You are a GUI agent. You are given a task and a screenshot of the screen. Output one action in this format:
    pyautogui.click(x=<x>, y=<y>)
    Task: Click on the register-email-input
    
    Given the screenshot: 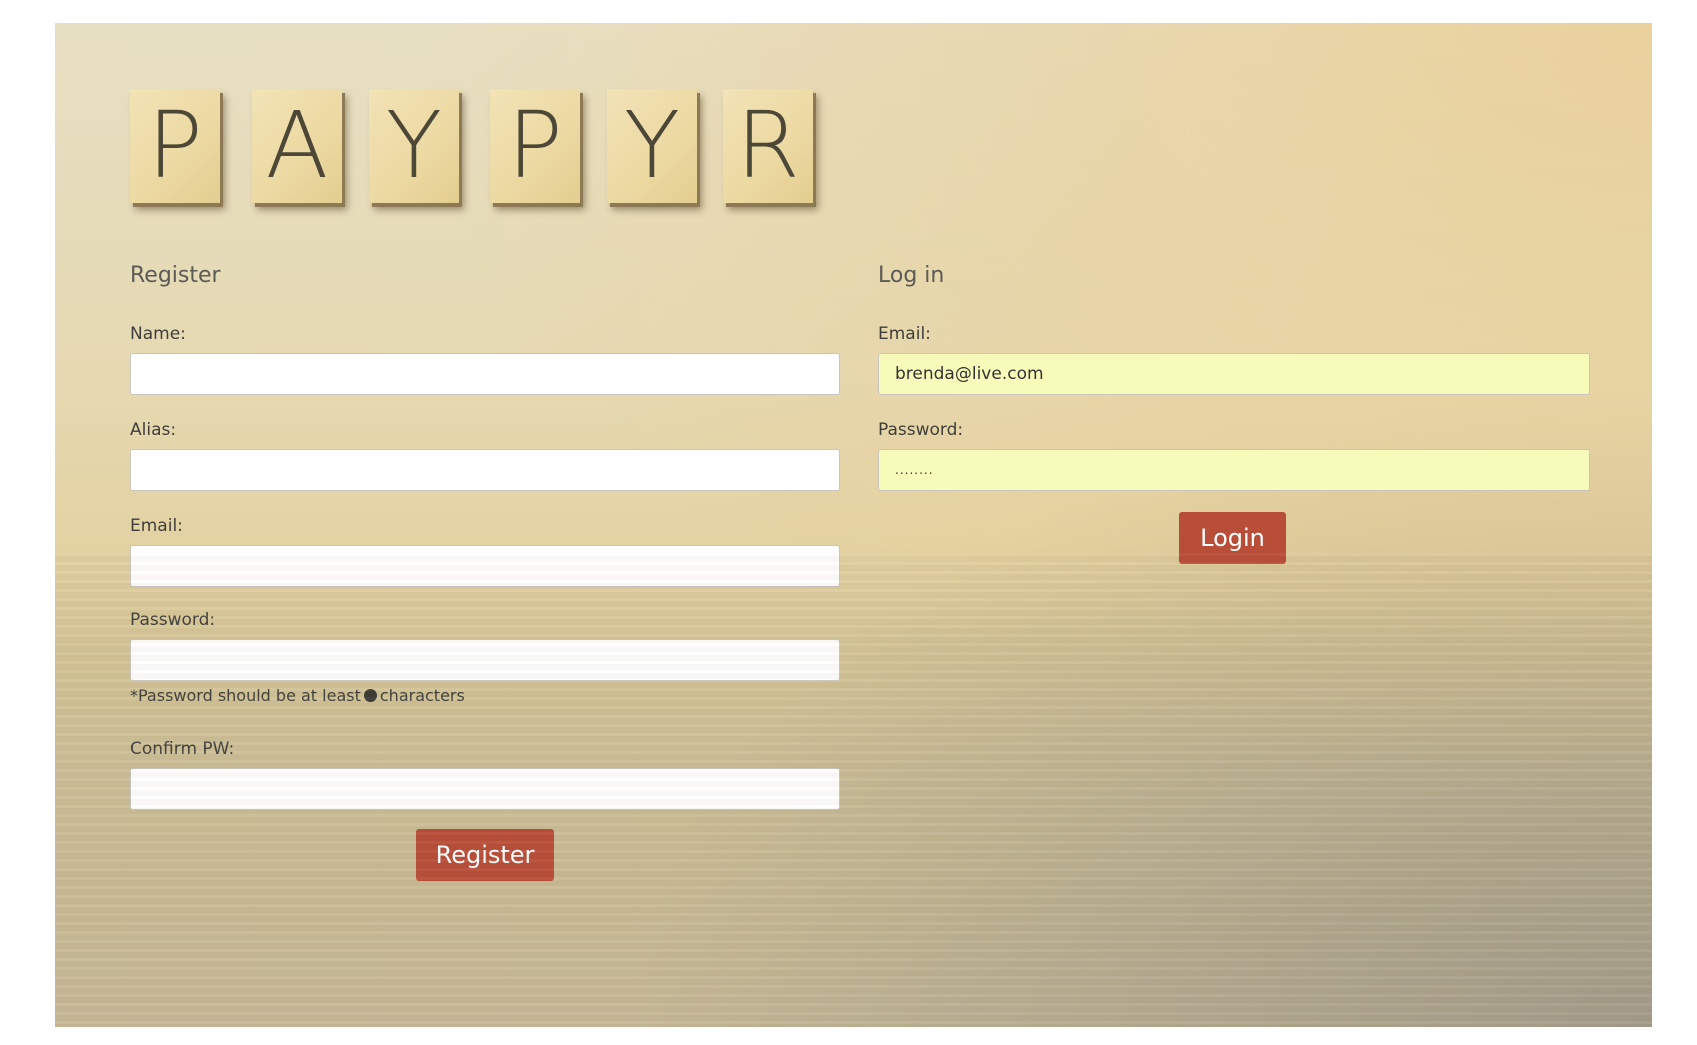 What is the action you would take?
    pyautogui.click(x=485, y=566)
    